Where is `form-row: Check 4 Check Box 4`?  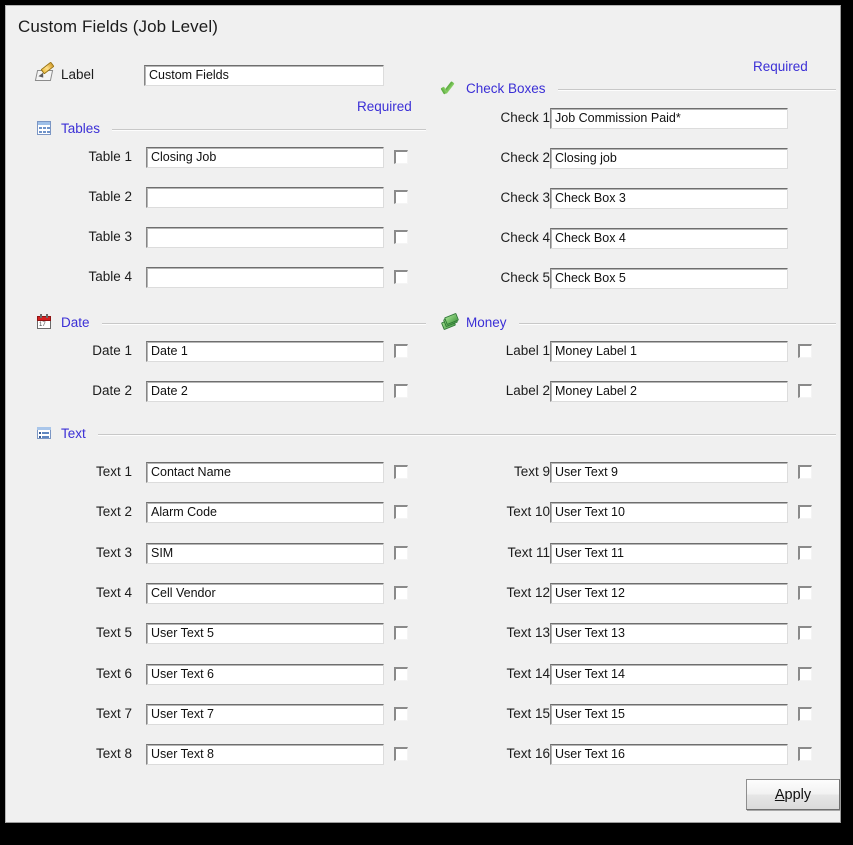 form-row: Check 4 Check Box 4 is located at coordinates (632, 239).